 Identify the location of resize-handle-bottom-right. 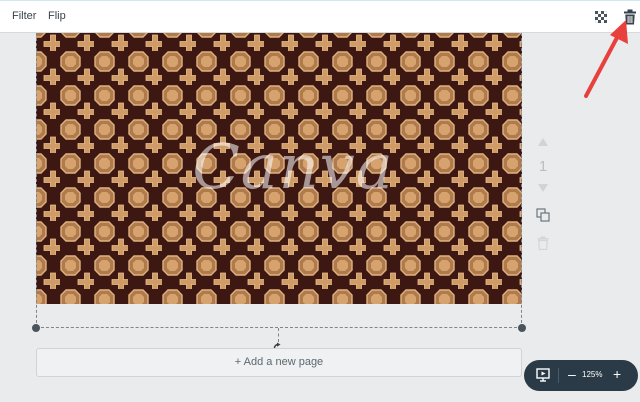
(522, 328).